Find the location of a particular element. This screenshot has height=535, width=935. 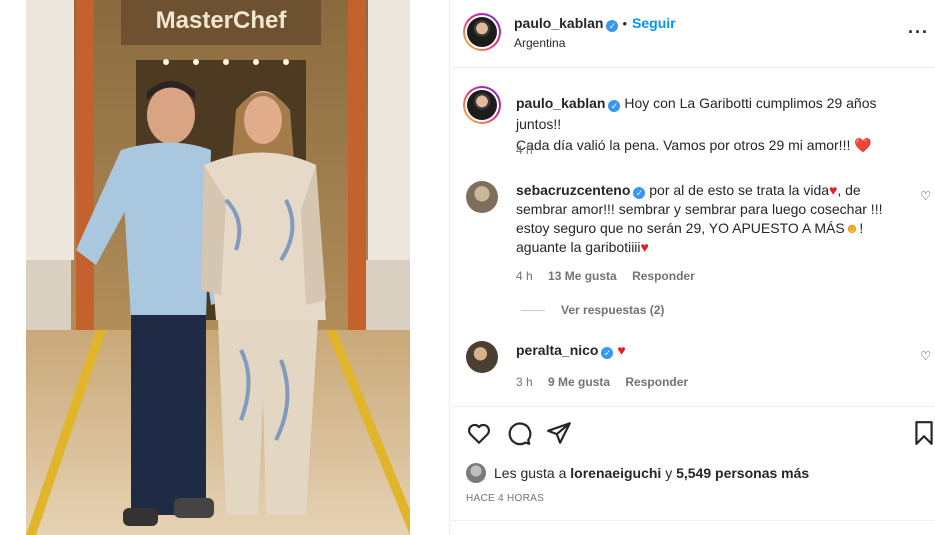

comment-likes: 13 Me gusta is located at coordinates (582, 276).